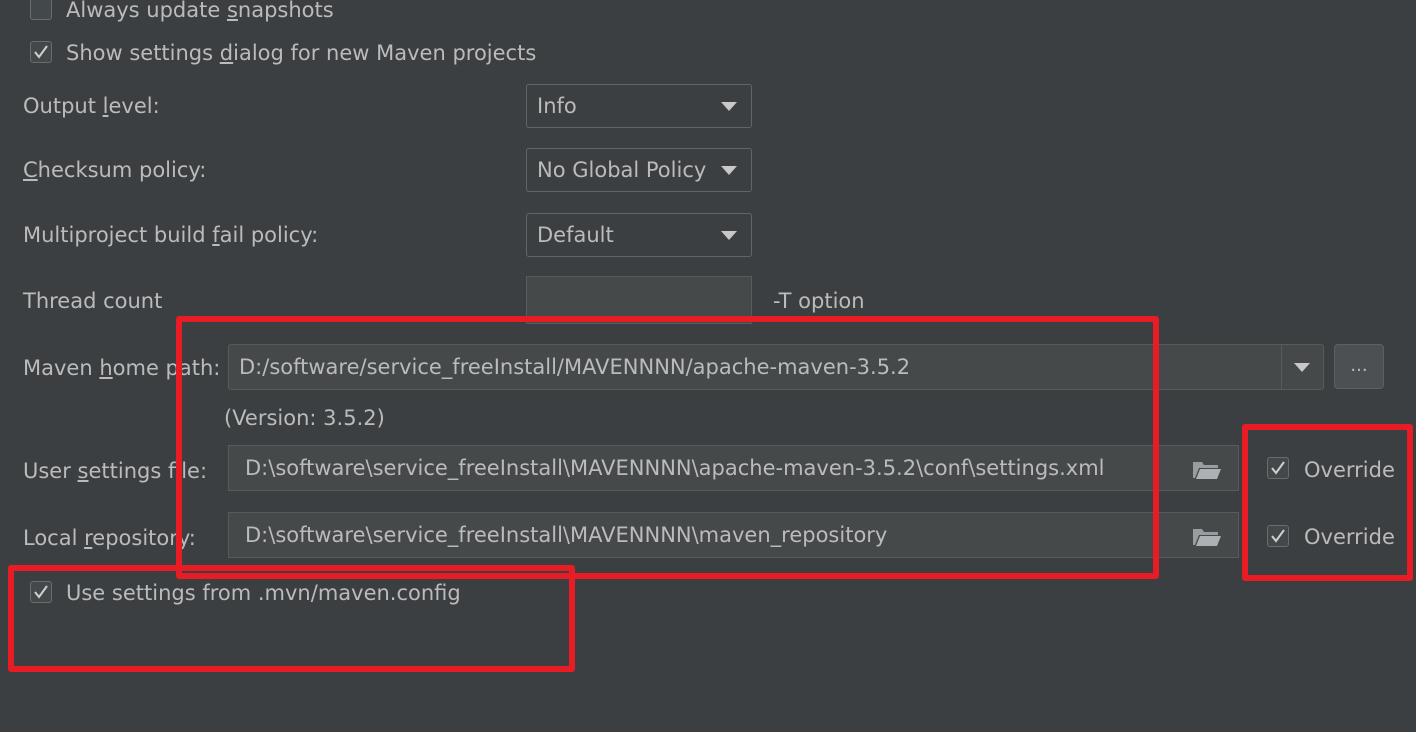 Image resolution: width=1416 pixels, height=732 pixels. I want to click on highlight-box-mvn-config, so click(291, 618).